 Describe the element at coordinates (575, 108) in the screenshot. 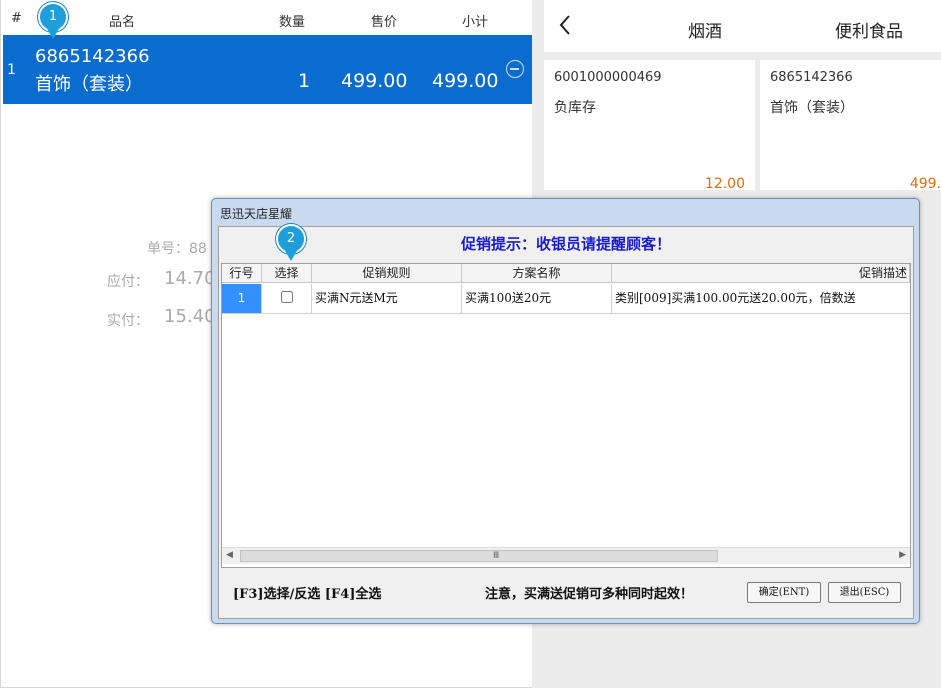

I see `product-name: 负库存` at that location.